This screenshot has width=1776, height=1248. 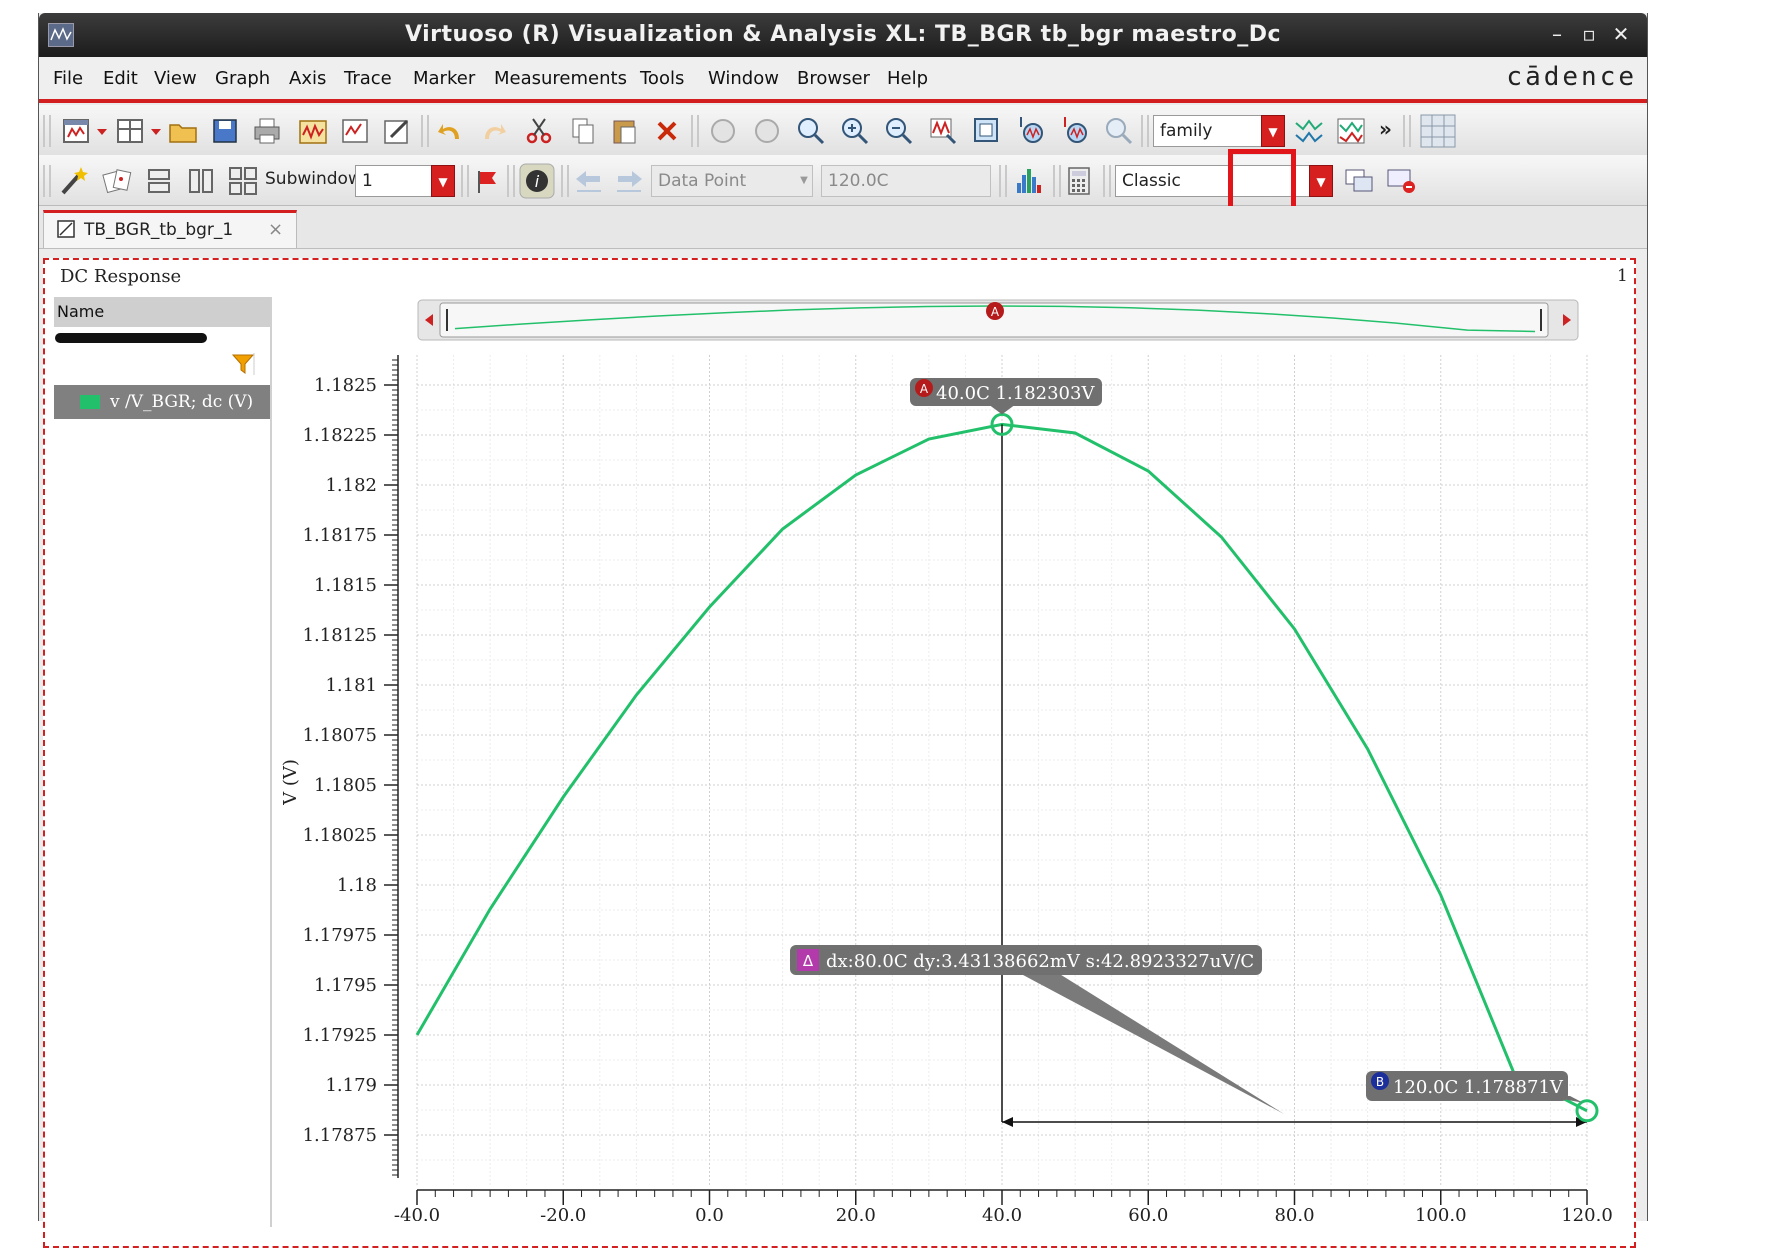 What do you see at coordinates (340, 635) in the screenshot?
I see `y-tick-label: 1.18125` at bounding box center [340, 635].